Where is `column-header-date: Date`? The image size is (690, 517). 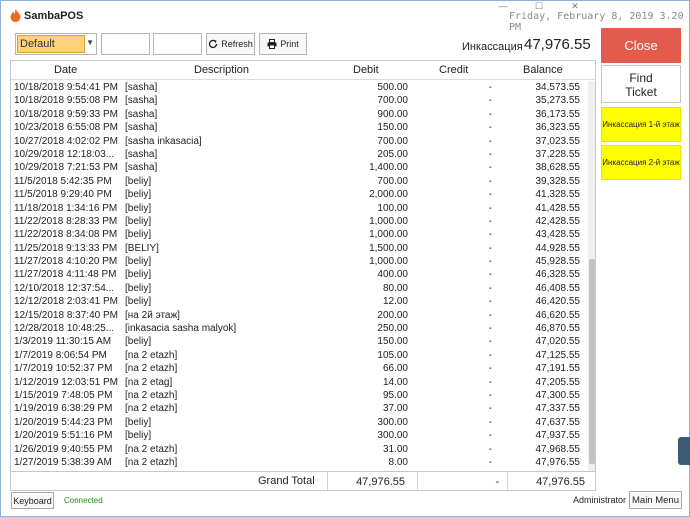
column-header-date: Date is located at coordinates (65, 70).